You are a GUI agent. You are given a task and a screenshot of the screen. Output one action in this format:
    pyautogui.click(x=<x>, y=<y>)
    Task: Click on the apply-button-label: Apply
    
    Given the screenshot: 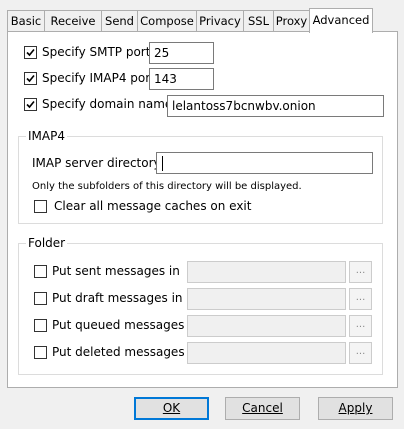 What is the action you would take?
    pyautogui.click(x=355, y=408)
    